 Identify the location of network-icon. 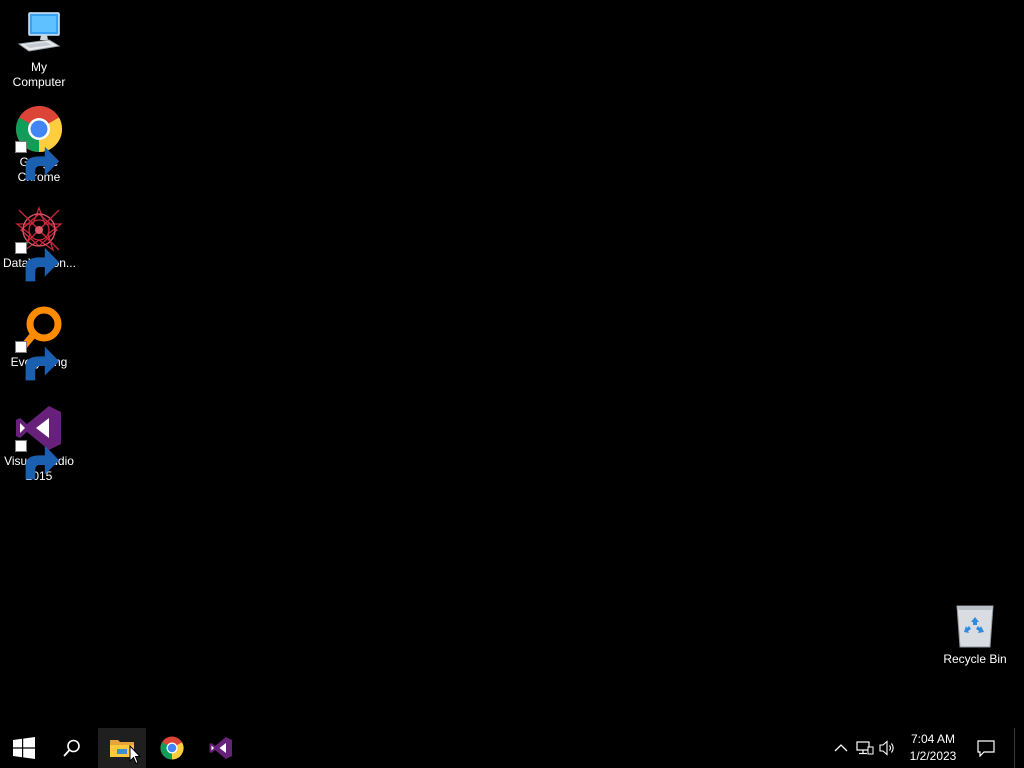
(865, 748).